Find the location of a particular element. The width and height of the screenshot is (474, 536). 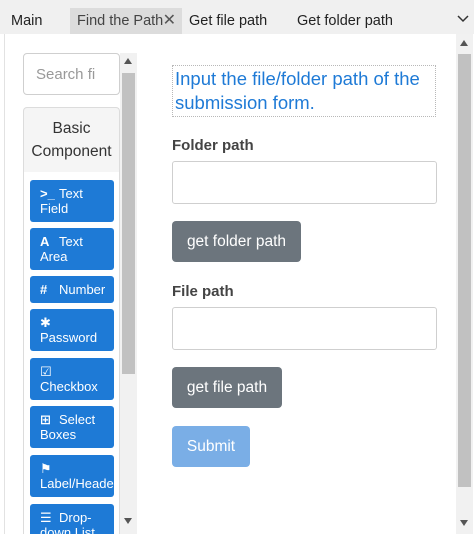

component-label: Drop- is located at coordinates (75, 517).